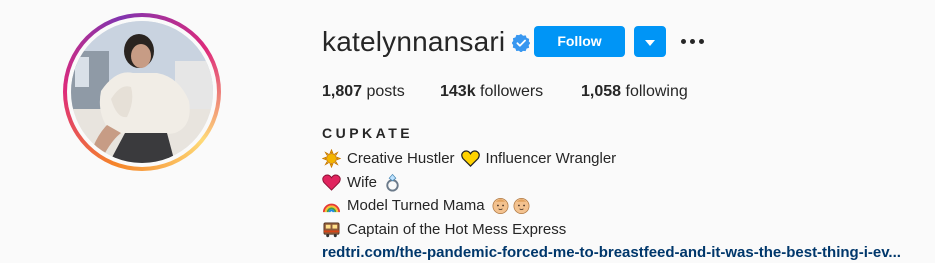  I want to click on posts-value: 1,807, so click(342, 91).